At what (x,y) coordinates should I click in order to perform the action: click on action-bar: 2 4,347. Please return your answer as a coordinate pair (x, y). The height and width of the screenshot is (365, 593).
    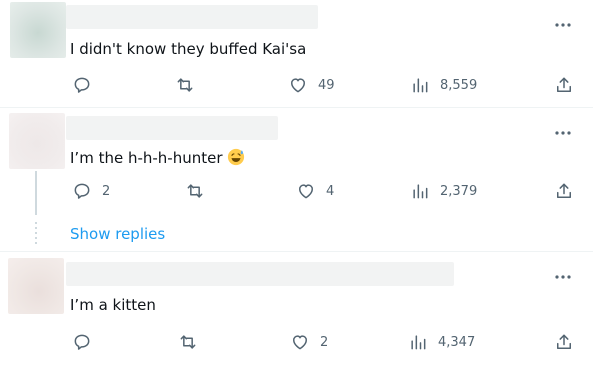
    Looking at the image, I should click on (323, 342).